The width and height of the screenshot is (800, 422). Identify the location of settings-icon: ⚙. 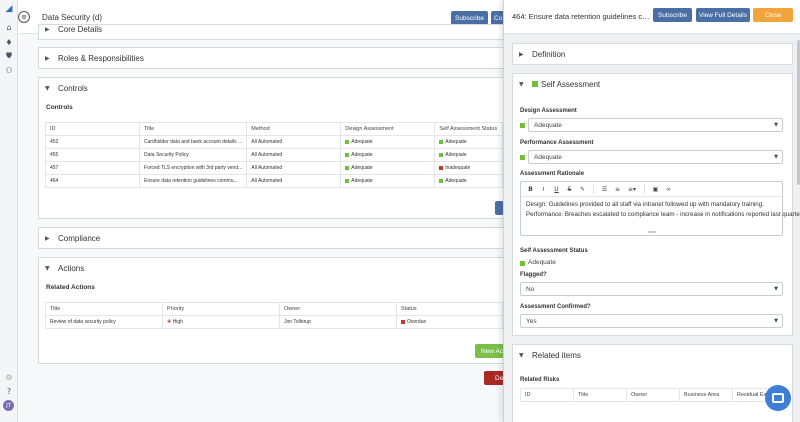
(9, 377).